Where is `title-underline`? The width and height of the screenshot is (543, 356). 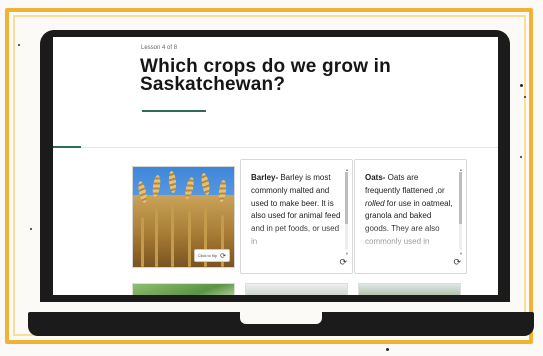
title-underline is located at coordinates (174, 111).